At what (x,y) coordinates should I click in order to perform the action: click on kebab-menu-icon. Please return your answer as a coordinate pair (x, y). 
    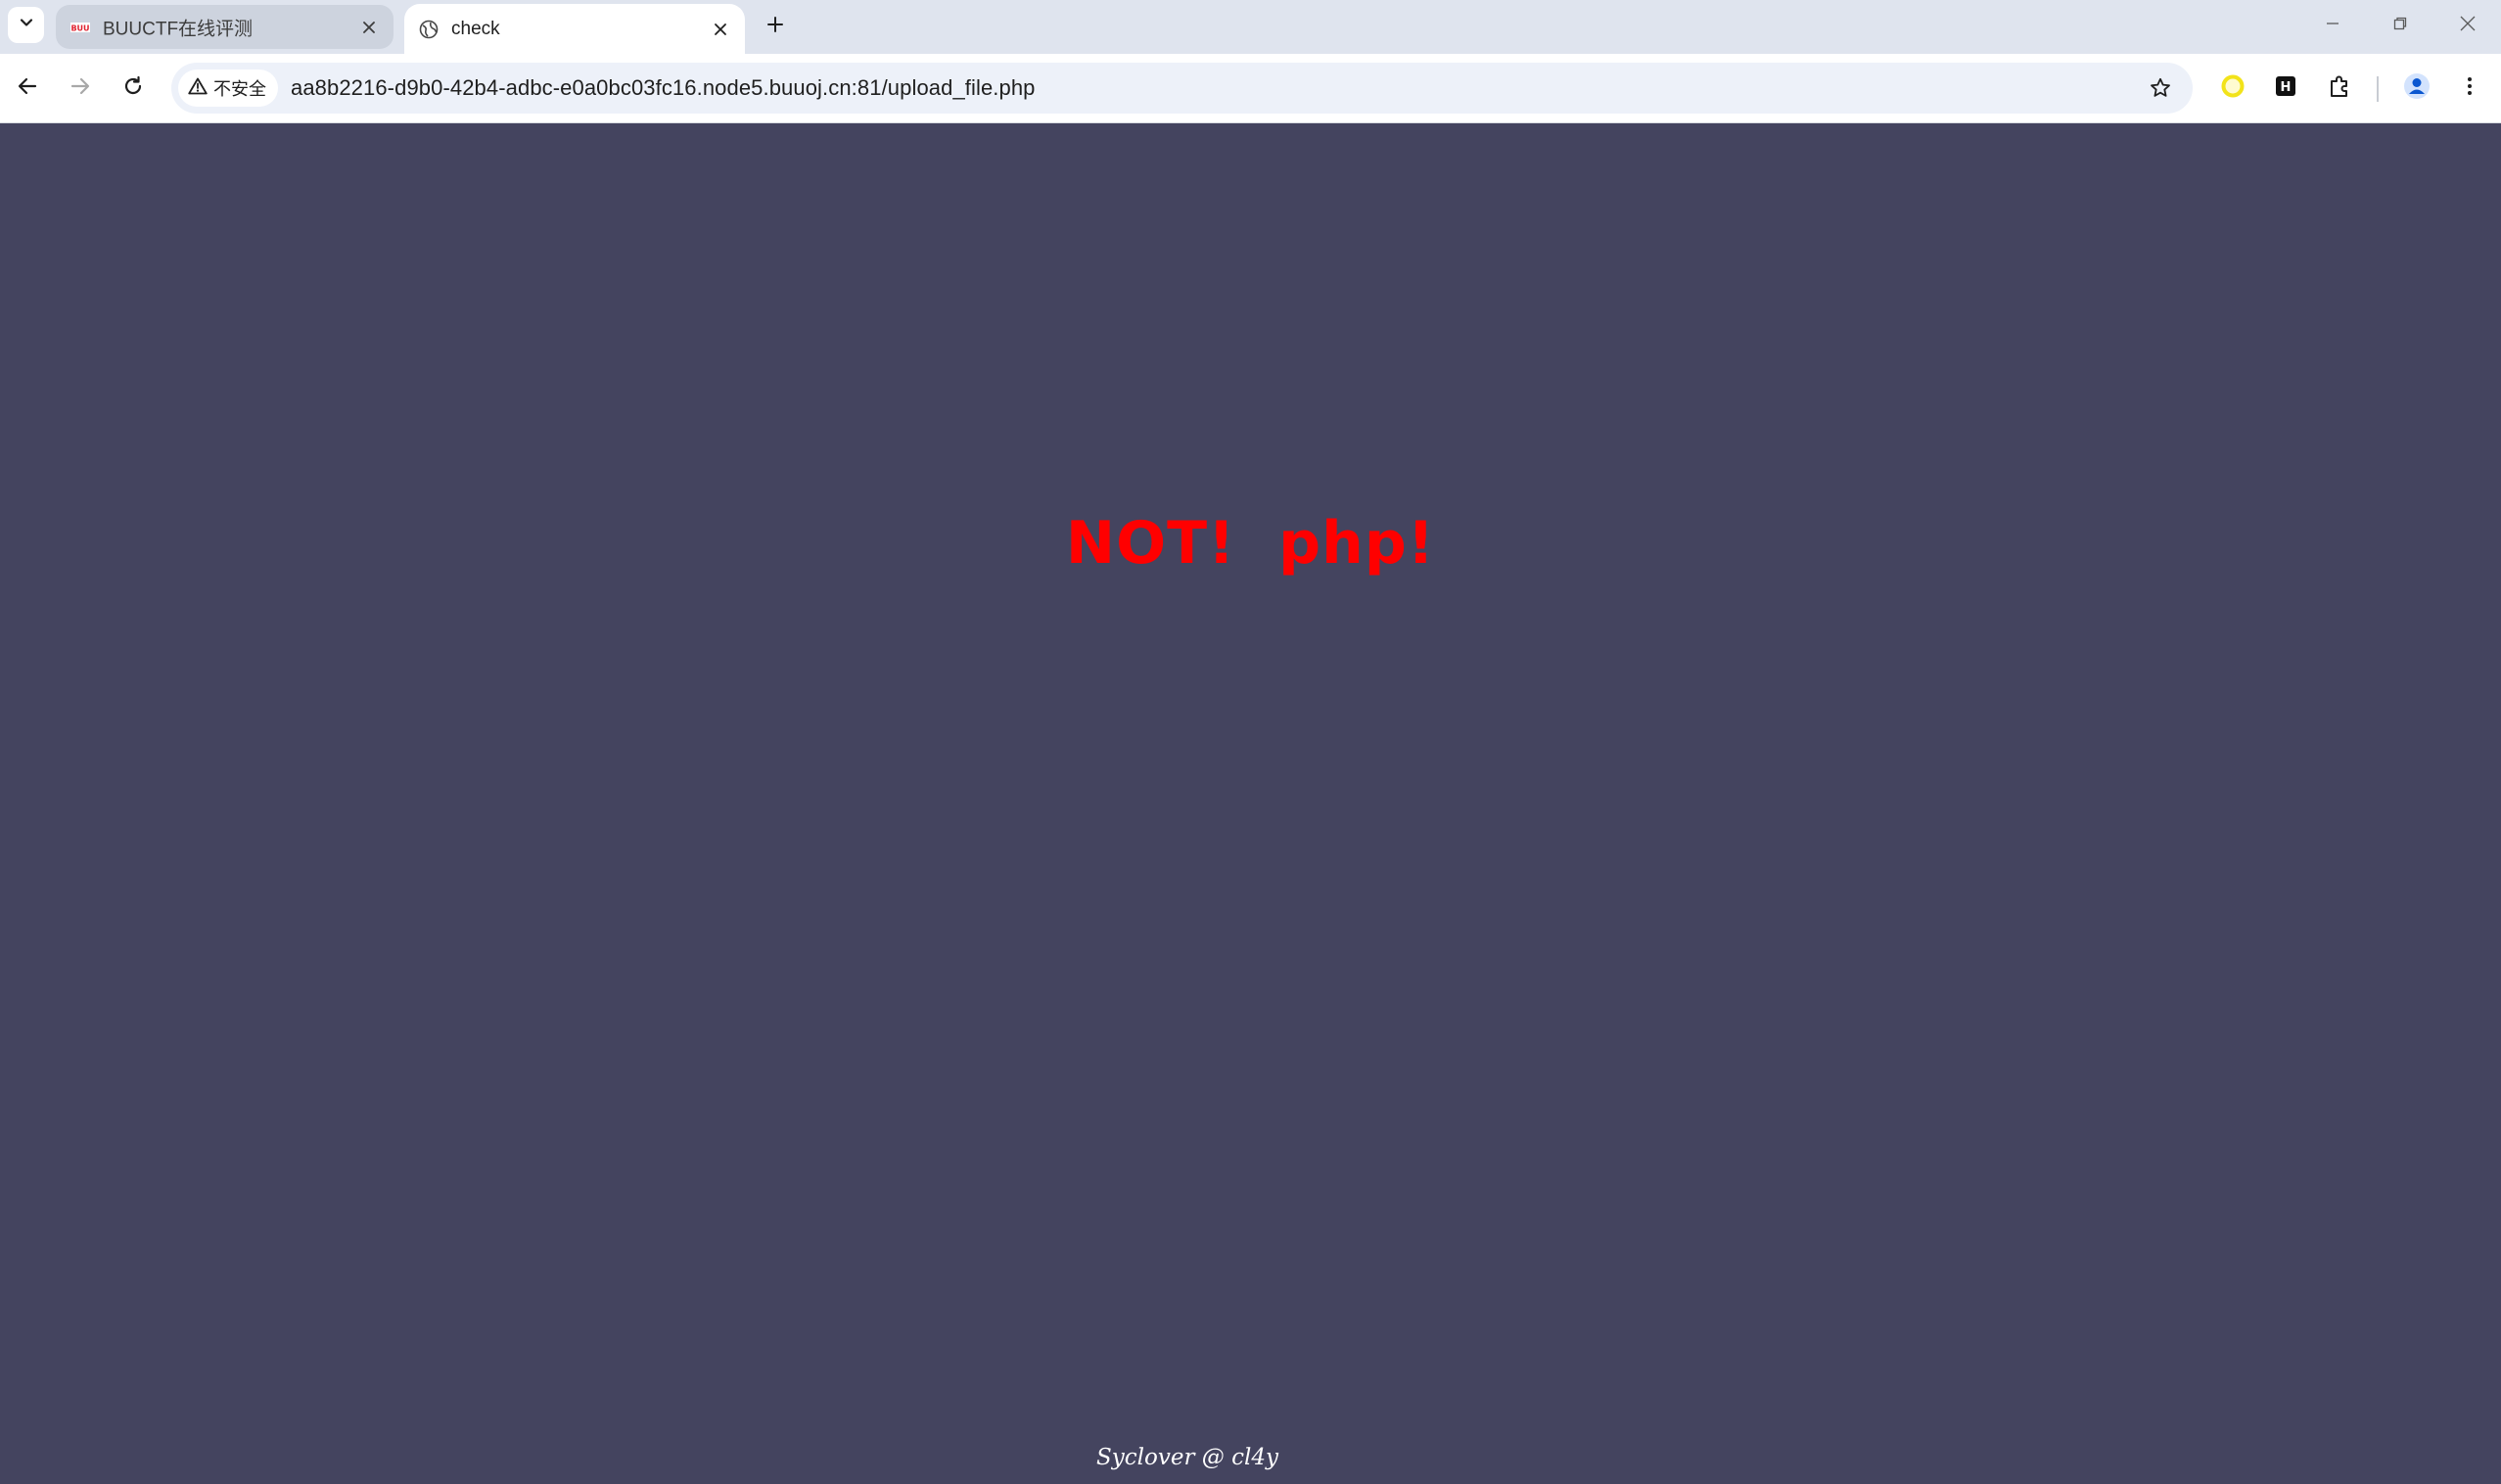
    Looking at the image, I should click on (2470, 88).